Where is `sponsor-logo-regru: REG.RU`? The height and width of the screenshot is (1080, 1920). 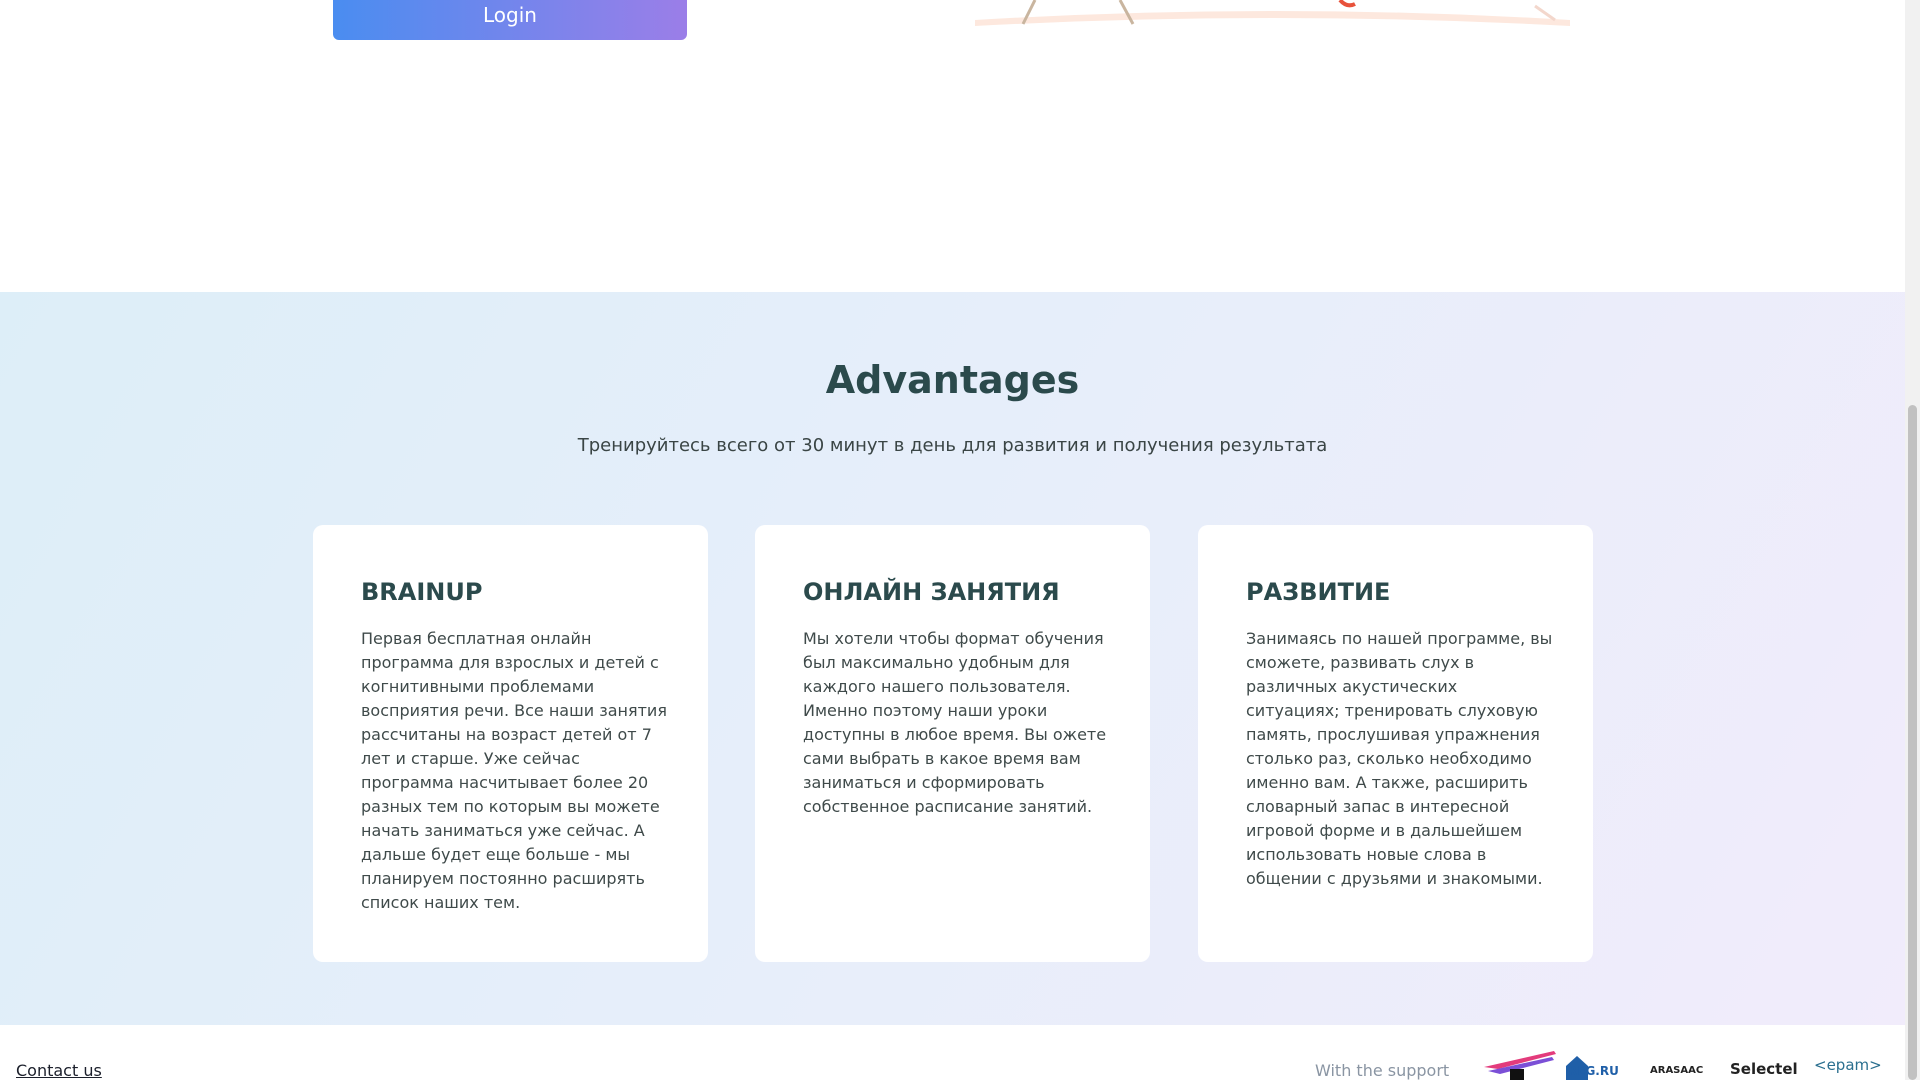 sponsor-logo-regru: REG.RU is located at coordinates (1596, 1064).